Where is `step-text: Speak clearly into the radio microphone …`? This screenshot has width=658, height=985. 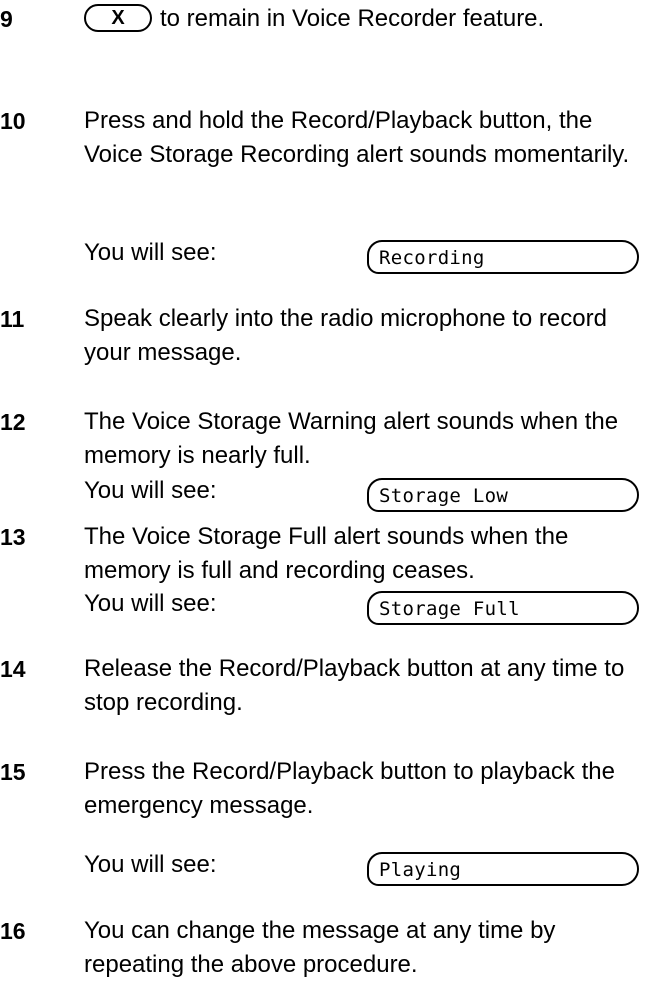
step-text: Speak clearly into the radio microphone … is located at coordinates (345, 335).